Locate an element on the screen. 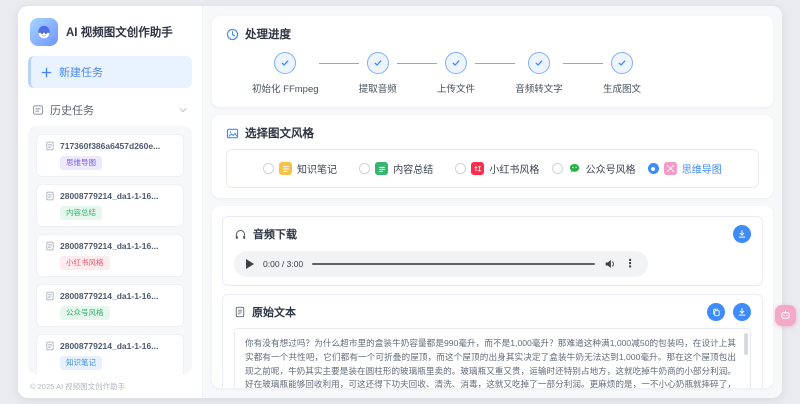 Image resolution: width=800 pixels, height=404 pixels. style-option-mindmap: 思维导图 is located at coordinates (695, 168).